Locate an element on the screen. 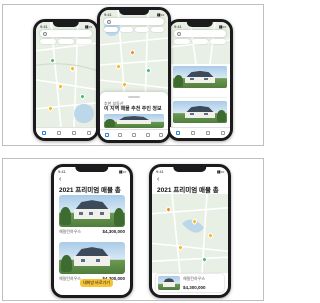  bottom-sheet: 추천 부동산 이 지역 매물 추천 주인 정보 is located at coordinates (134, 111).